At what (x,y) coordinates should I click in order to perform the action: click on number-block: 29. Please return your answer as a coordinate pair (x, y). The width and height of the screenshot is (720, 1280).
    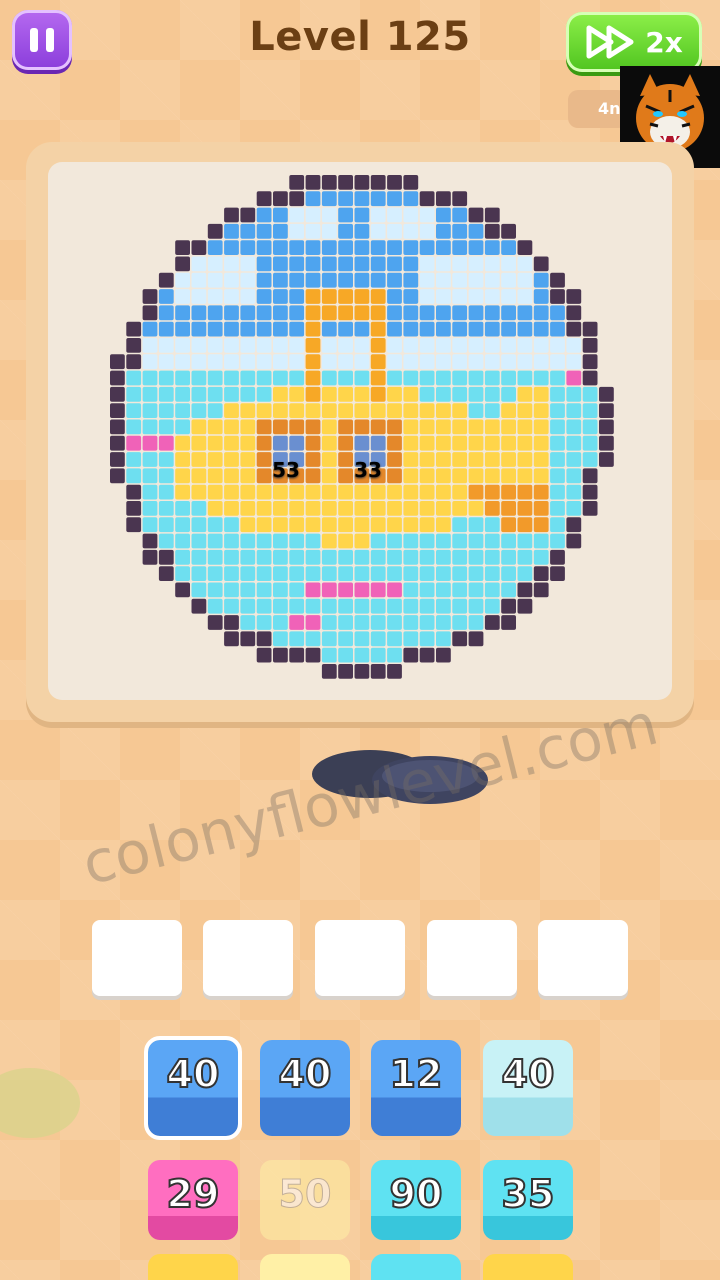
    Looking at the image, I should click on (193, 1200).